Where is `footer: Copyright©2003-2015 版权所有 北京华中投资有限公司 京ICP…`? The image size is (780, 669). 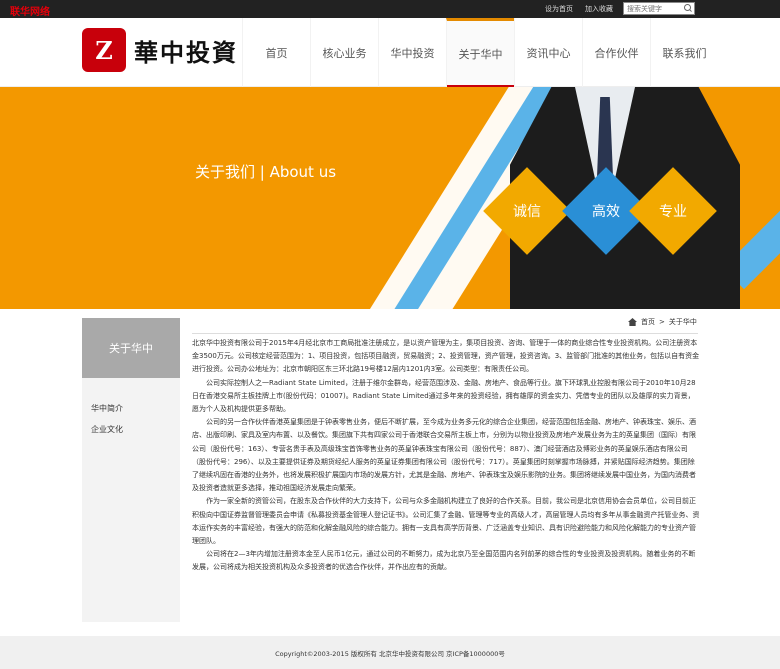 footer: Copyright©2003-2015 版权所有 北京华中投资有限公司 京ICP… is located at coordinates (390, 652).